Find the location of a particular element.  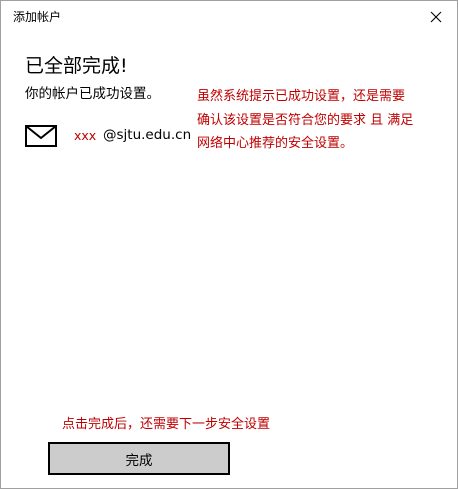

annotation-line: 虽然系统提示已成功设置，还是需要 is located at coordinates (301, 96).